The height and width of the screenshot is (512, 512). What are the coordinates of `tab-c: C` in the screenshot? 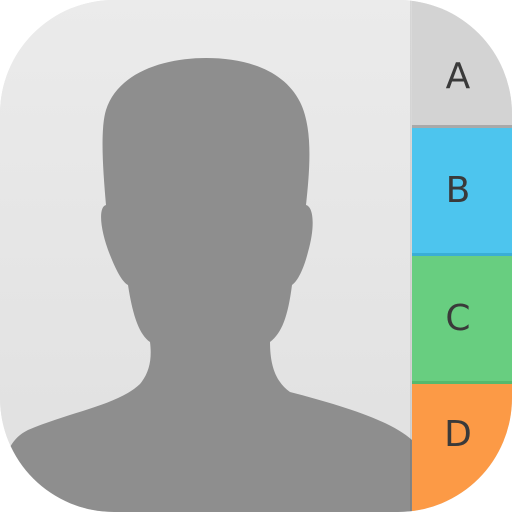 It's located at (462, 320).